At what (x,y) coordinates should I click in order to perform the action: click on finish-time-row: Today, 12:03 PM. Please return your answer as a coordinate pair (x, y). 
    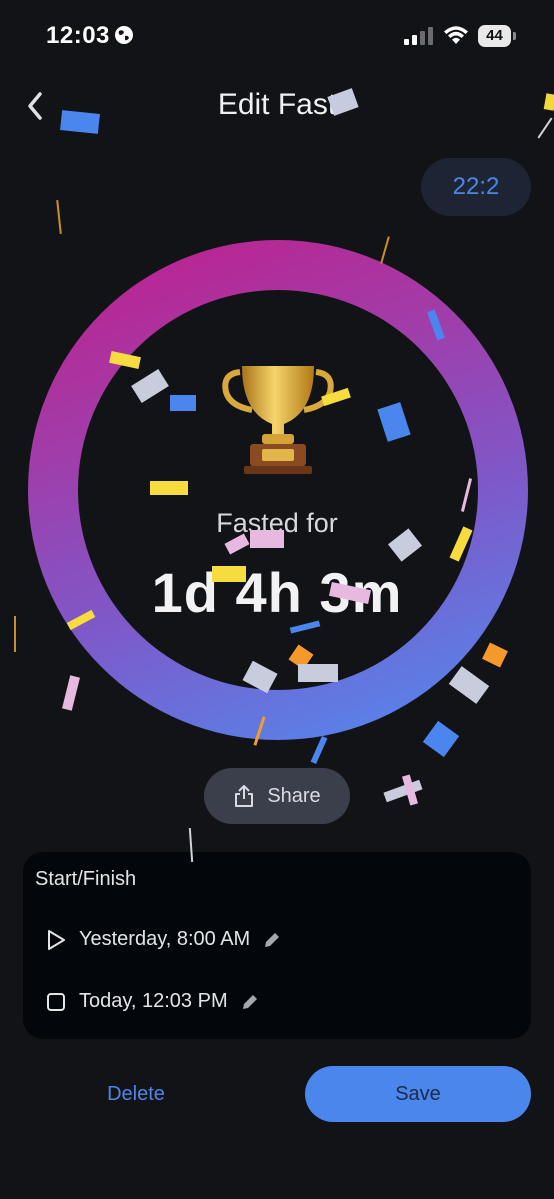
    Looking at the image, I should click on (152, 1001).